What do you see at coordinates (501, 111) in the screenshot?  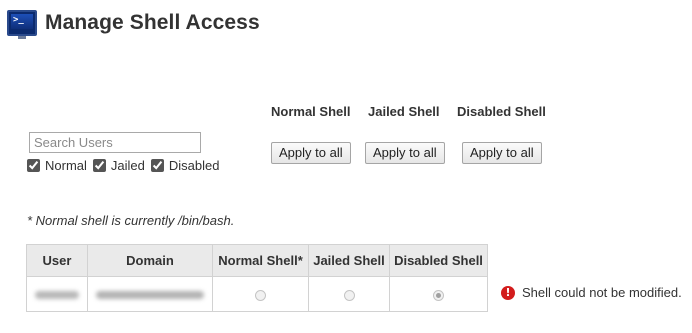 I see `bulk-heading-disabled: Disabled Shell` at bounding box center [501, 111].